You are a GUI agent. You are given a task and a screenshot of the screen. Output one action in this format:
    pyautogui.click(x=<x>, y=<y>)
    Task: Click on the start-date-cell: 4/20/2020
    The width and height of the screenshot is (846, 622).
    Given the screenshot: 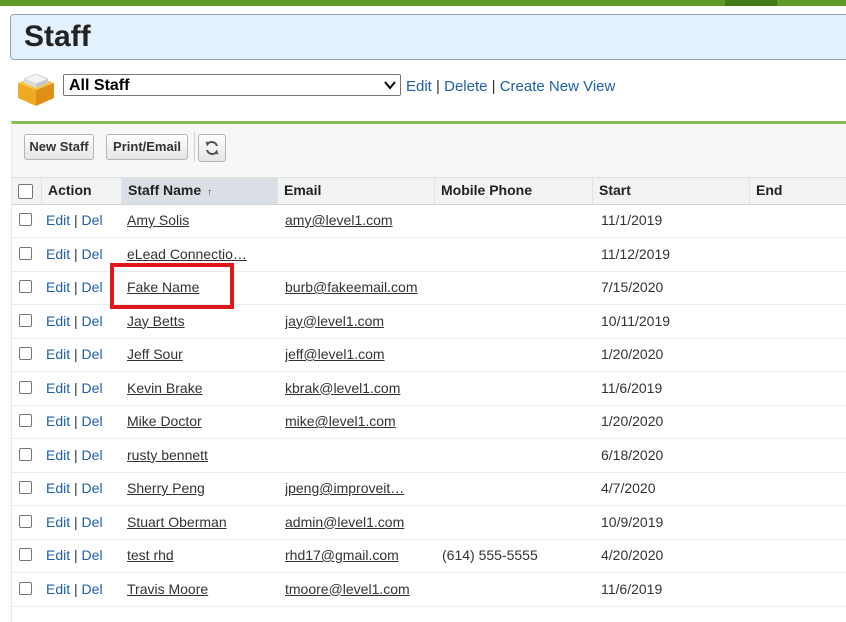 What is the action you would take?
    pyautogui.click(x=632, y=555)
    